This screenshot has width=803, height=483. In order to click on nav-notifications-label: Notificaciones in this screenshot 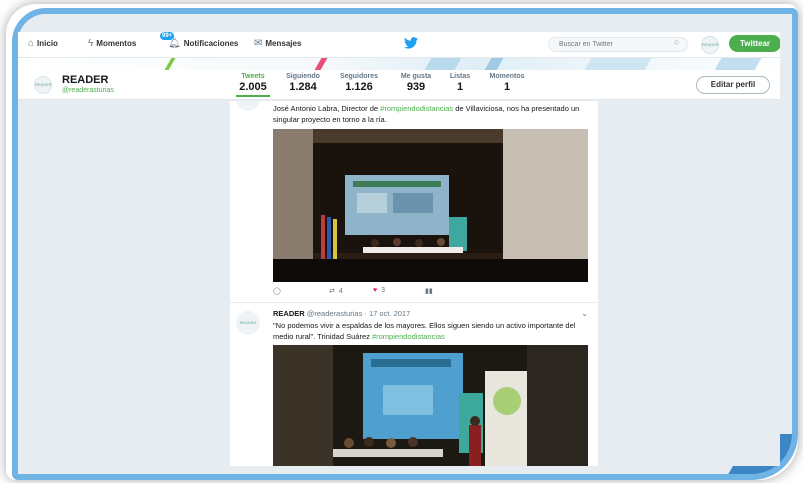, I will do `click(211, 43)`.